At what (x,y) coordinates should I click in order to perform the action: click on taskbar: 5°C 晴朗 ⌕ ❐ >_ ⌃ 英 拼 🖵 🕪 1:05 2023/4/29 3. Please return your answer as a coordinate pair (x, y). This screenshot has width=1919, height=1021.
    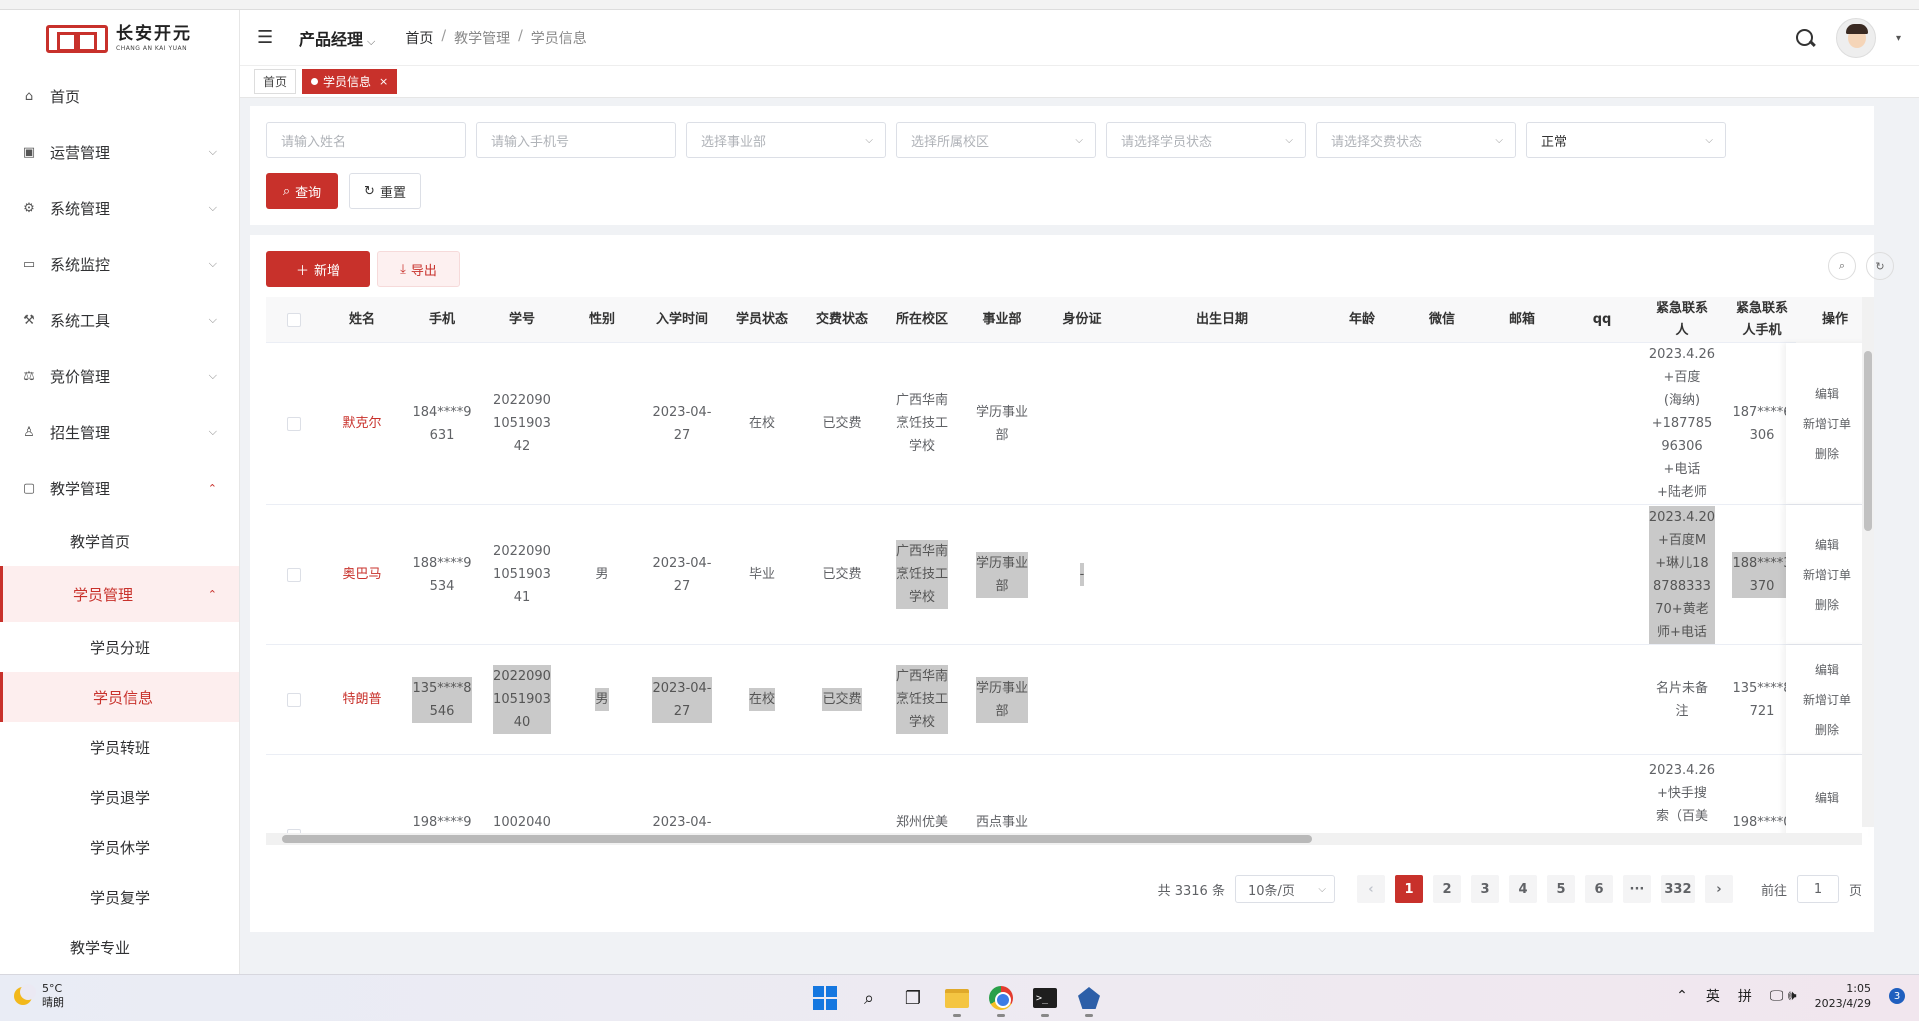
    Looking at the image, I should click on (959, 997).